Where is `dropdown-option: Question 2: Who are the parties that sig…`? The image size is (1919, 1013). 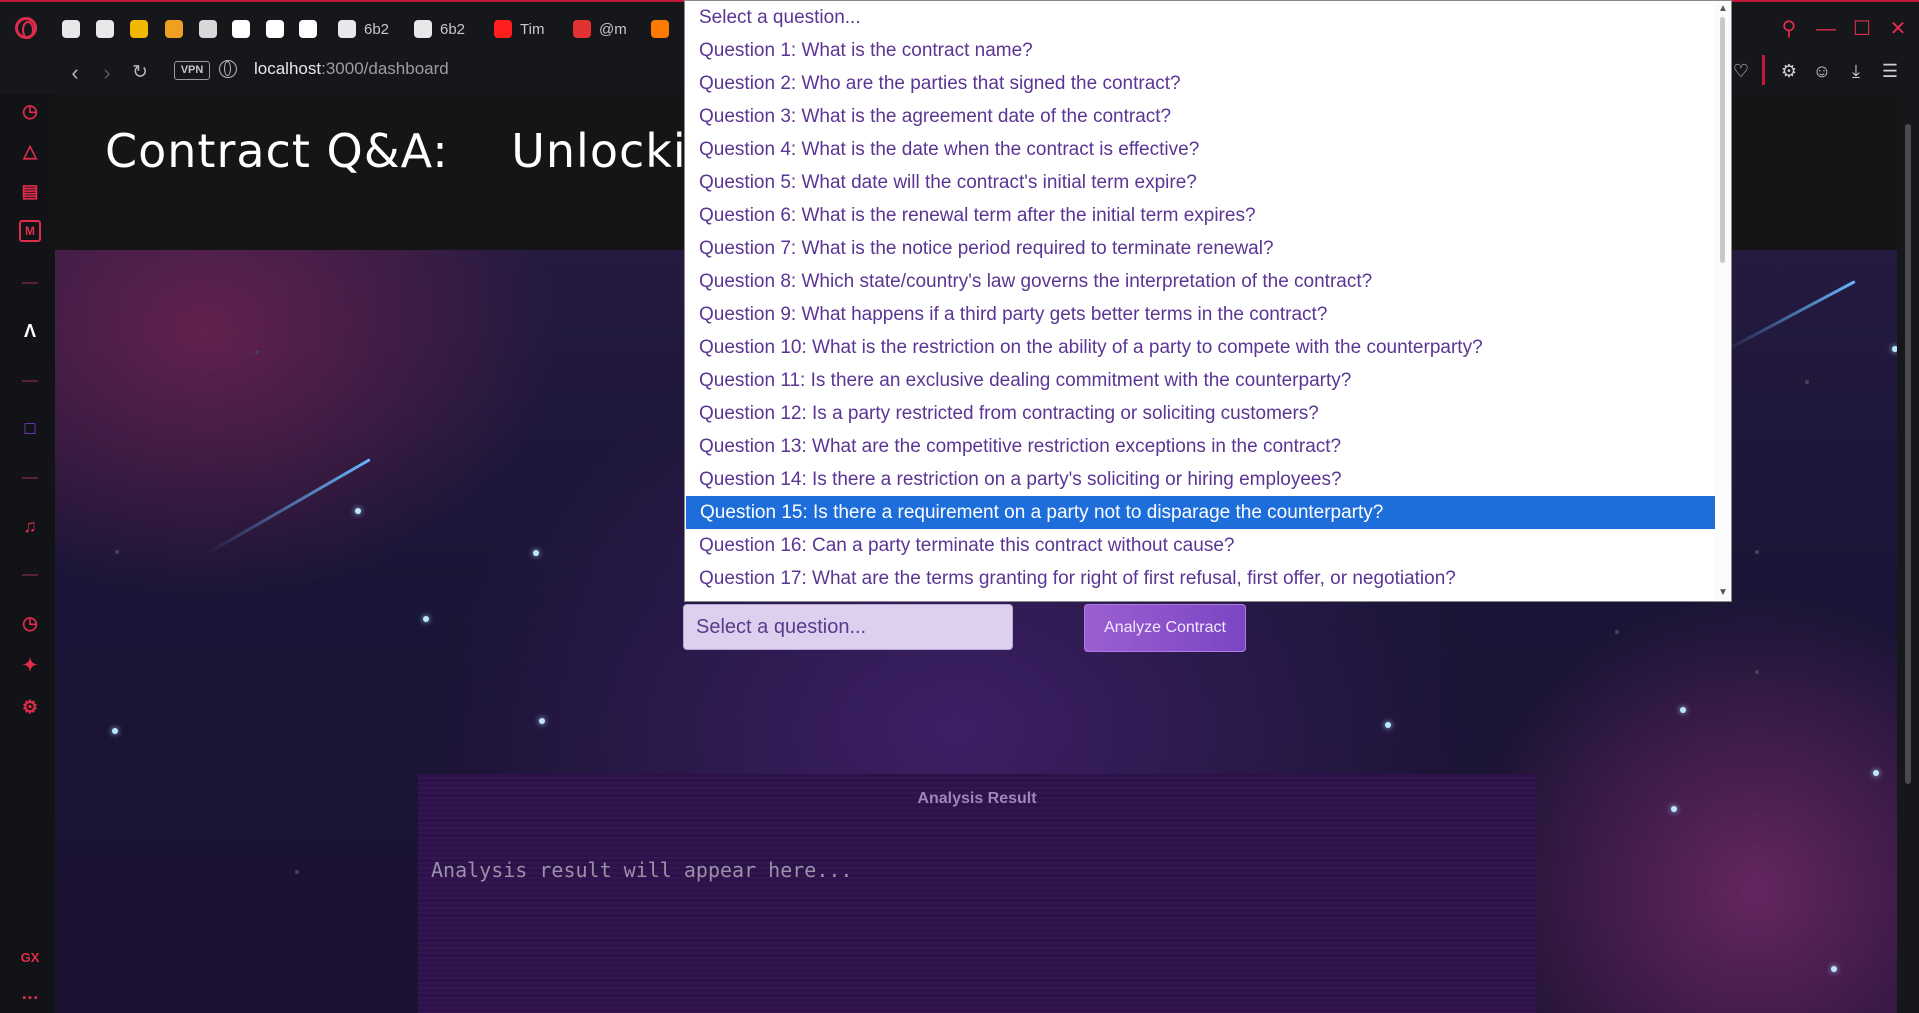 dropdown-option: Question 2: Who are the parties that sig… is located at coordinates (1200, 83).